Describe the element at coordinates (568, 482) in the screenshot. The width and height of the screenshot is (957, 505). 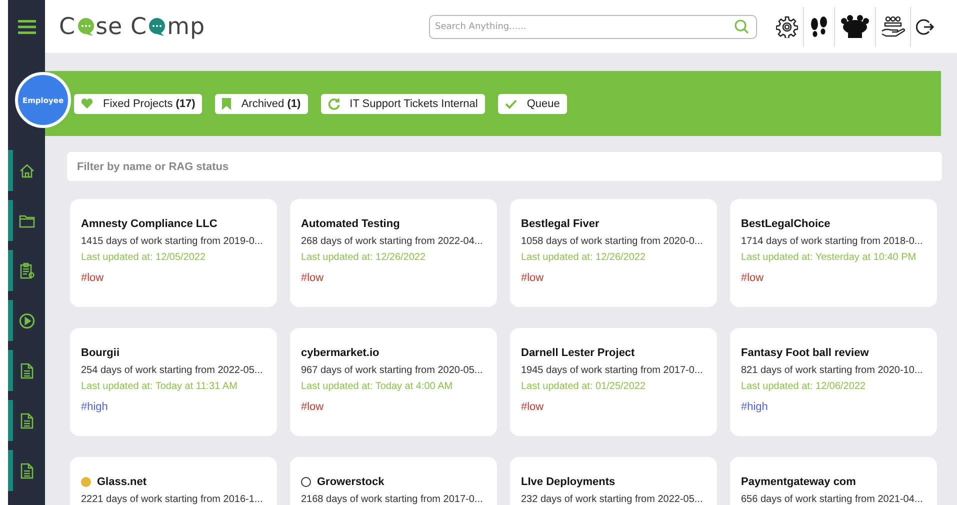
I see `project-name: LIve Deployments` at that location.